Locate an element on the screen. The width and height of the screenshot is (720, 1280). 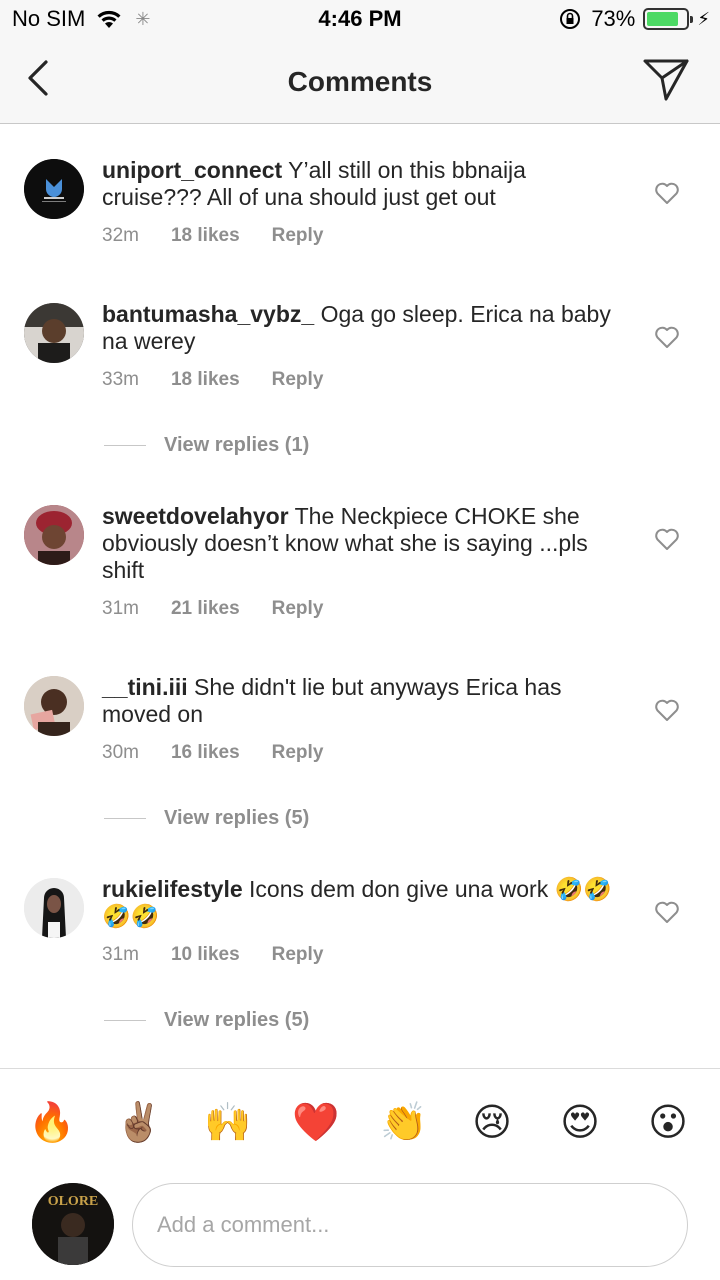
avatar-artwork: OLORE is located at coordinates (73, 1224).